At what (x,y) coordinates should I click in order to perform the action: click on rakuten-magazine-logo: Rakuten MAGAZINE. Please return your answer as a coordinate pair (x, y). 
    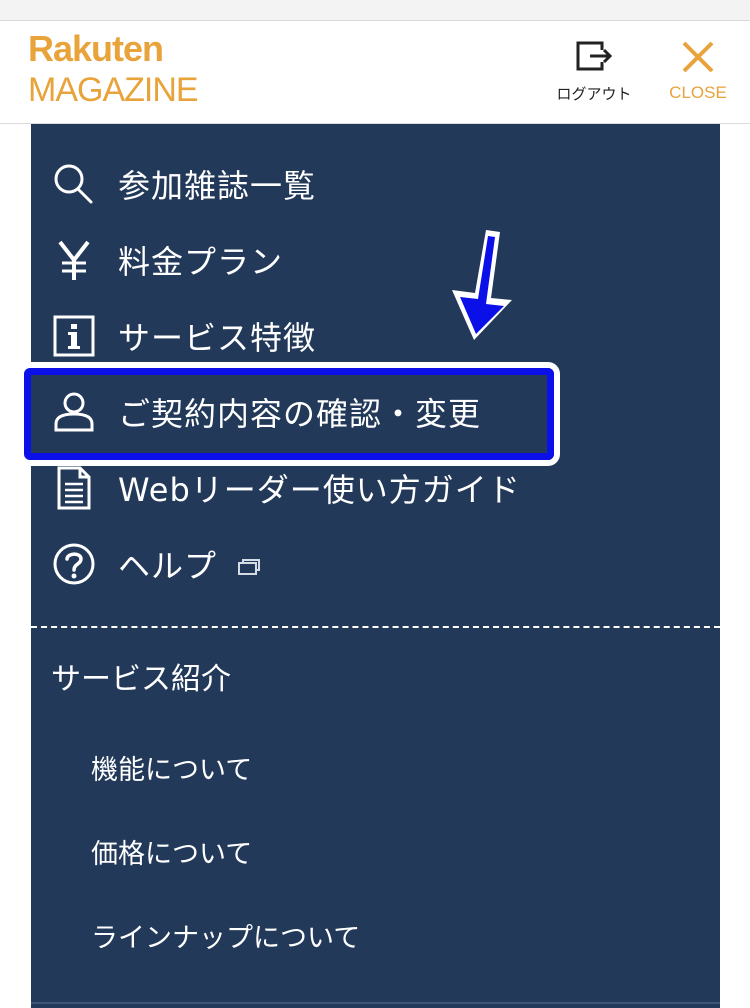
    Looking at the image, I should click on (113, 68).